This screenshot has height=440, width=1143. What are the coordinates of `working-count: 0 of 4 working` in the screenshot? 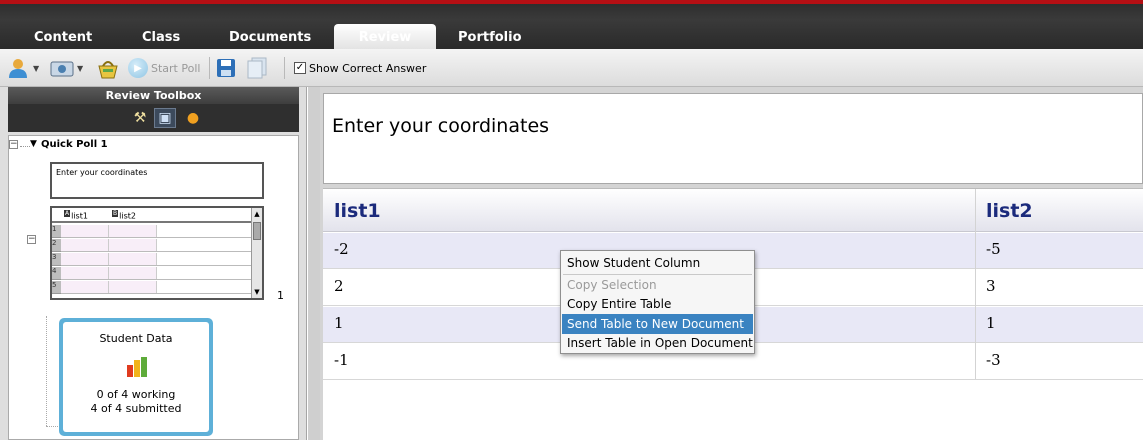 It's located at (136, 394).